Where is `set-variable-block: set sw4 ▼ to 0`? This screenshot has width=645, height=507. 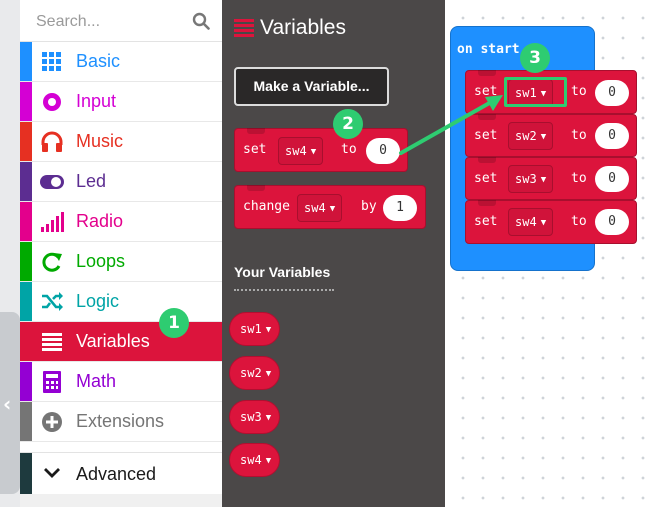
set-variable-block: set sw4 ▼ to 0 is located at coordinates (321, 150).